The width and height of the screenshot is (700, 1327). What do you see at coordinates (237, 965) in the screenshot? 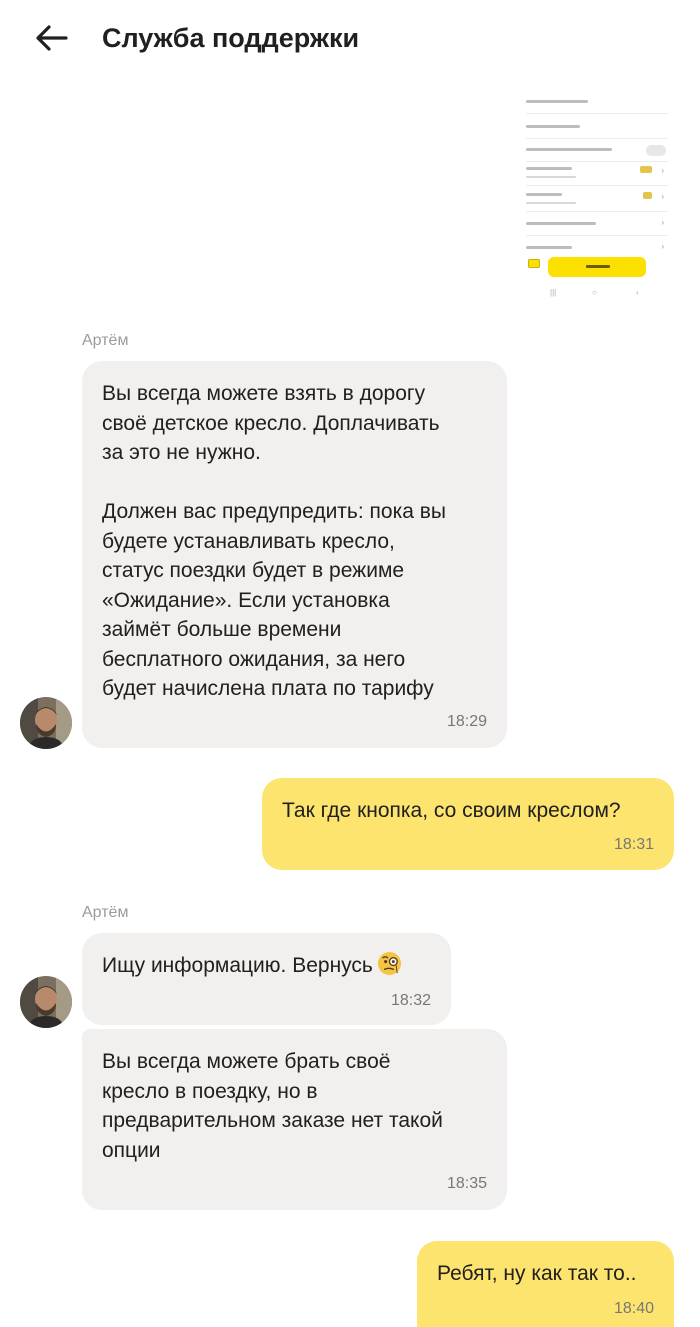
I see `message-text-content: Ищу информацию. Вернусь` at bounding box center [237, 965].